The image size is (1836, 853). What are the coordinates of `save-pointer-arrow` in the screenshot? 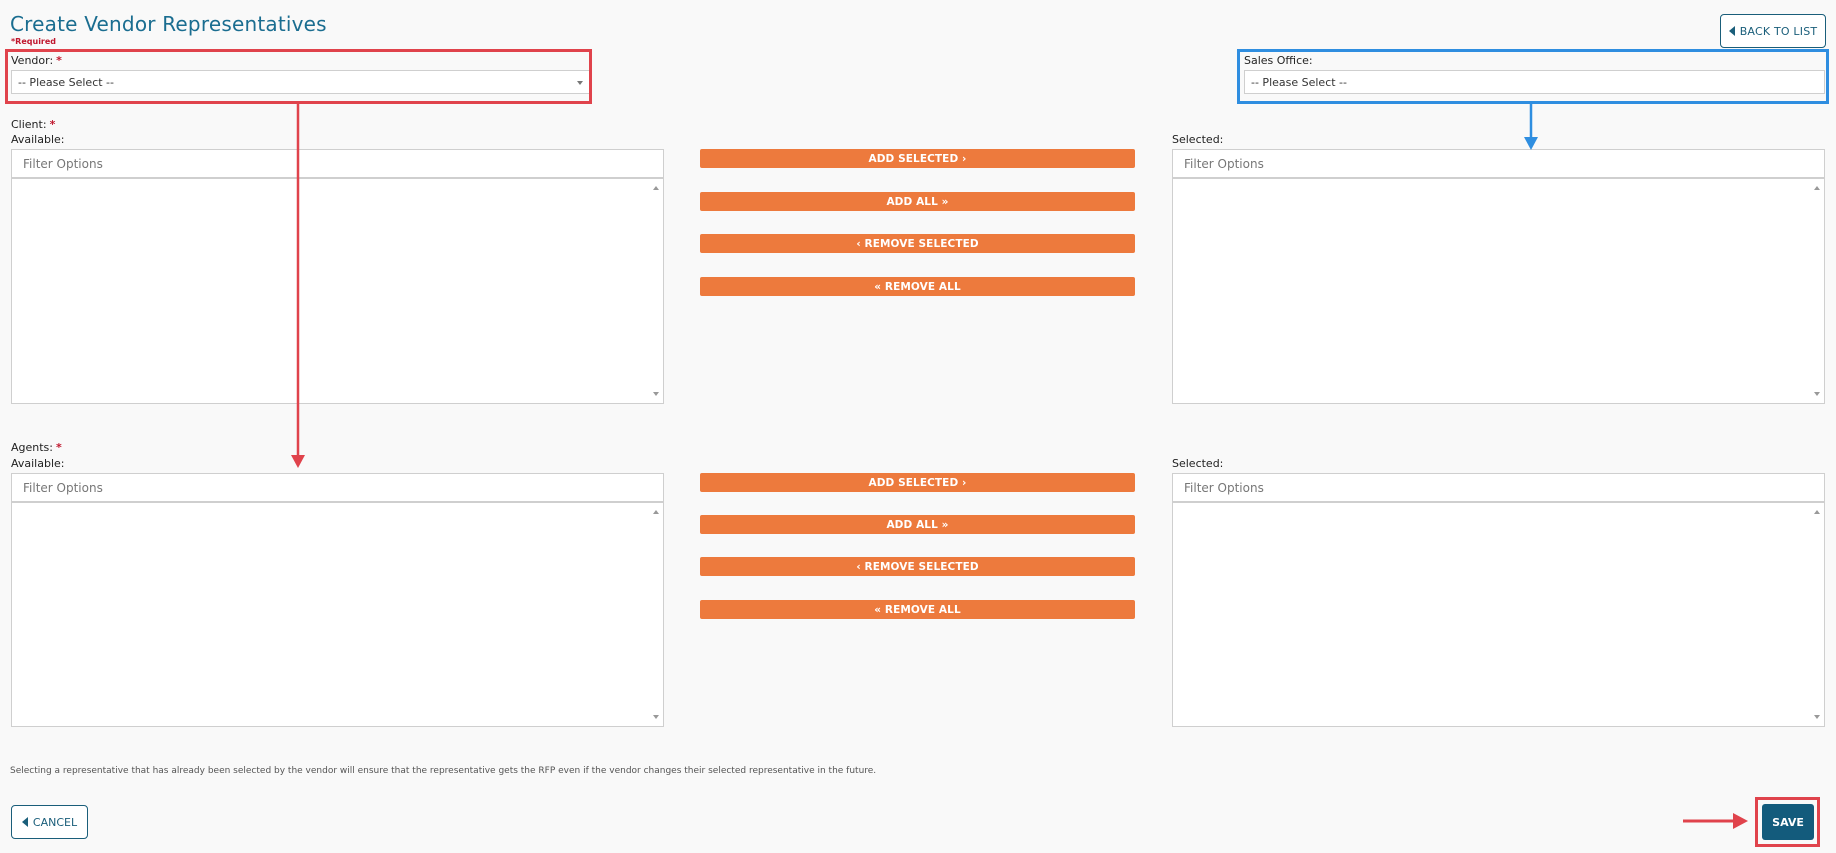 It's located at (1715, 821).